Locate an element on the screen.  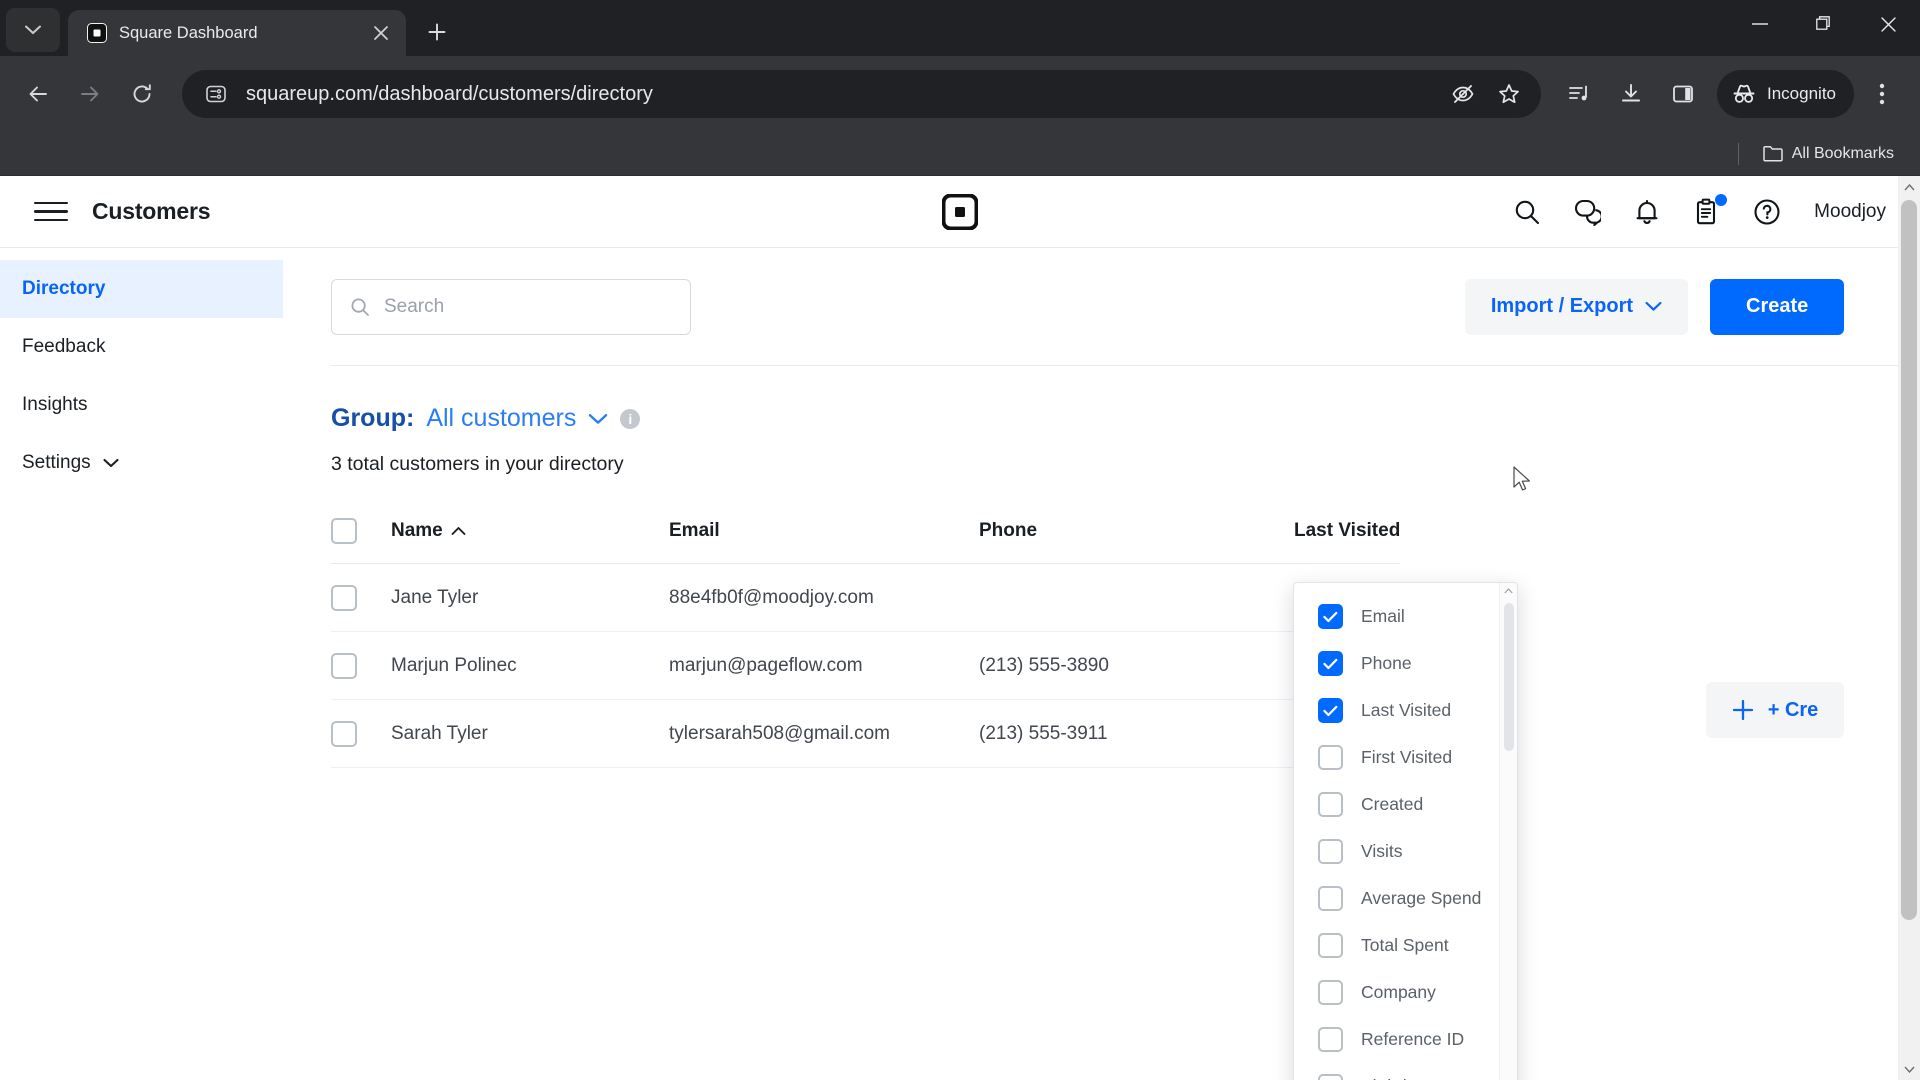
dropdown-item-birthday: Birthday is located at coordinates (1405, 1071).